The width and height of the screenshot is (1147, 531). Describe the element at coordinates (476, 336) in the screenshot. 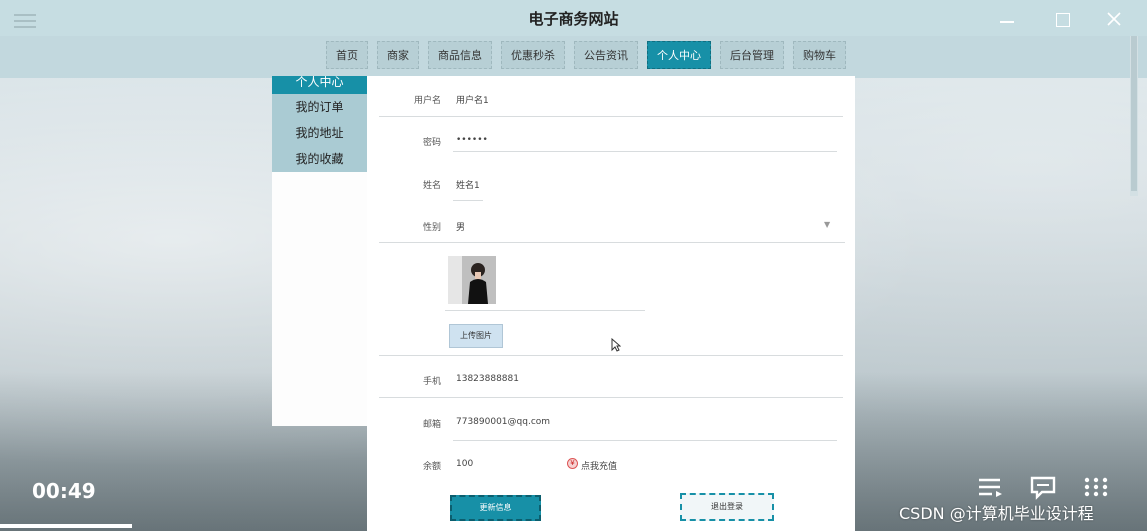

I see `upload-image-button: 上传图片` at that location.